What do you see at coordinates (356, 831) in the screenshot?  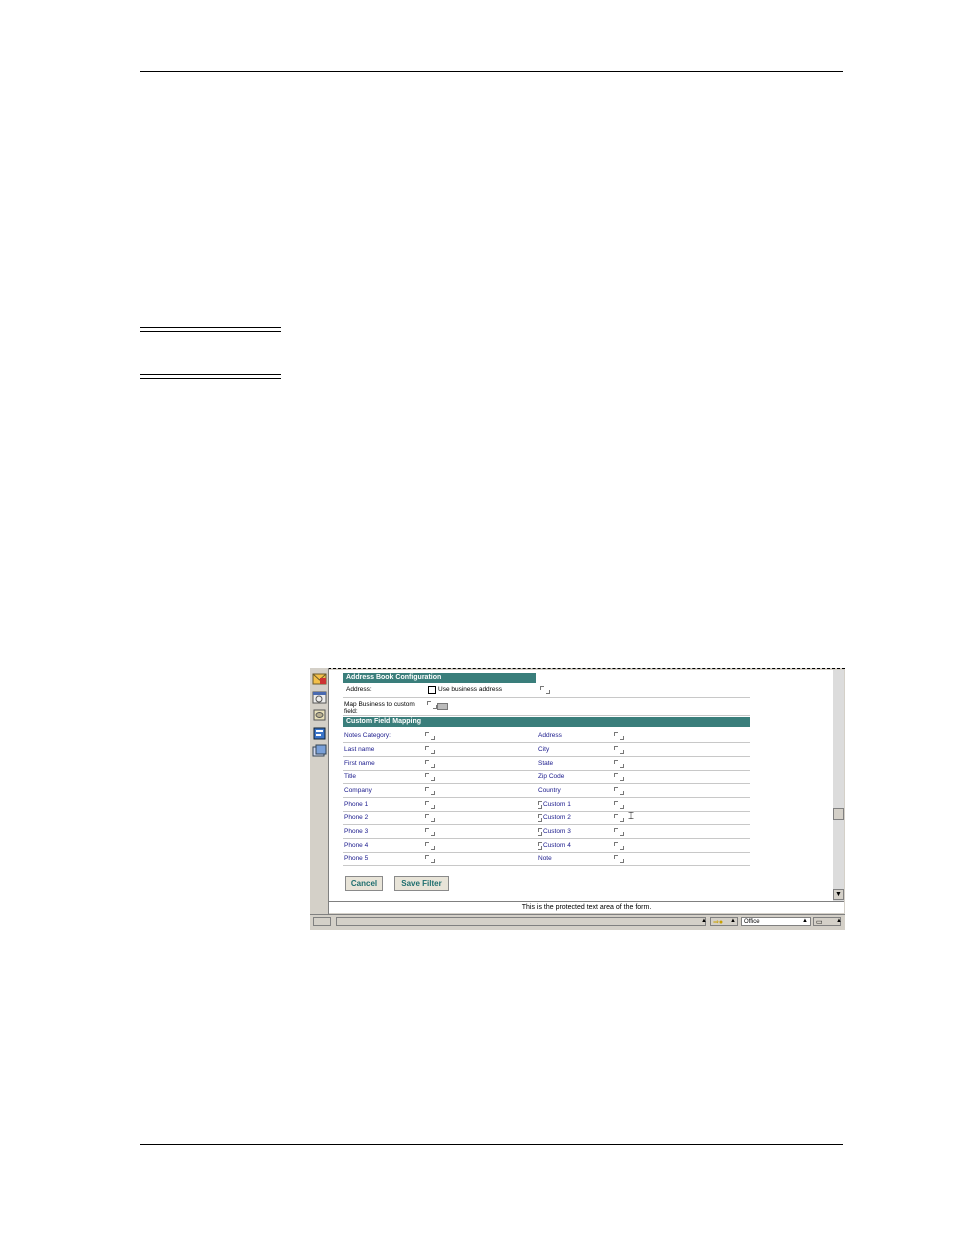 I see `mapping-left-label: Phone 3` at bounding box center [356, 831].